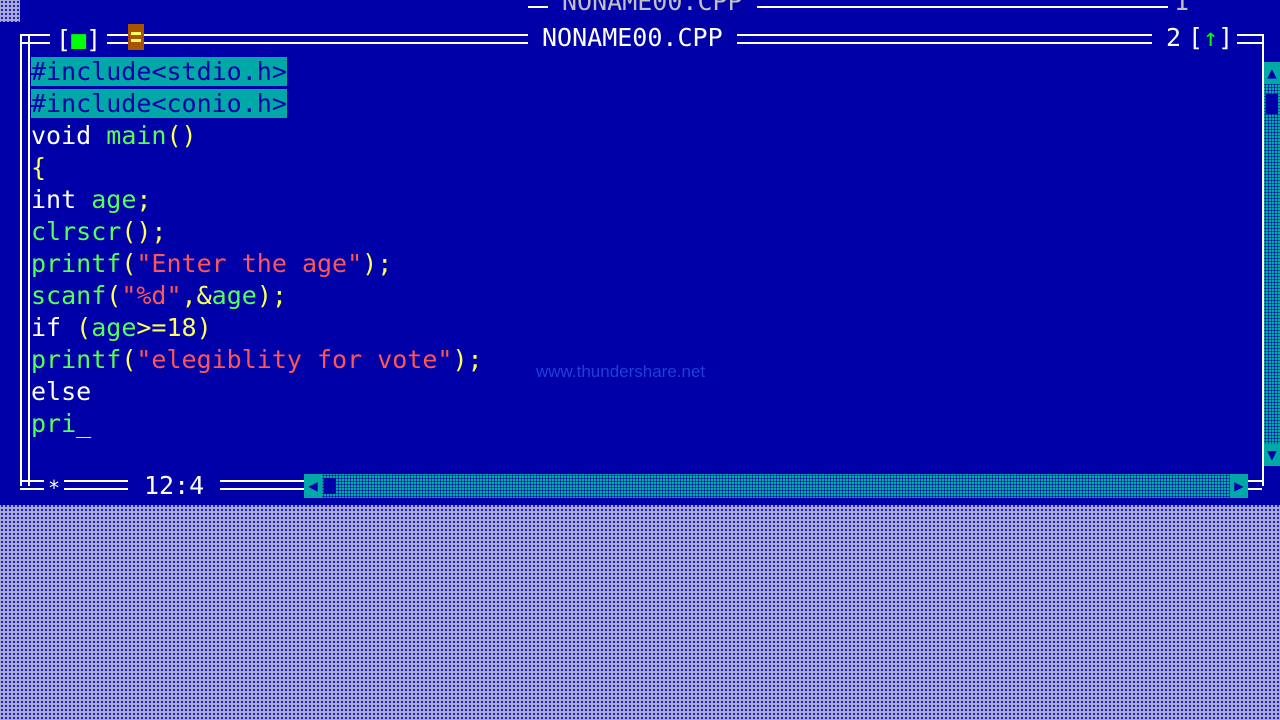 This screenshot has height=720, width=1280. What do you see at coordinates (249, 263) in the screenshot?
I see `code-token: "Enter the age"` at bounding box center [249, 263].